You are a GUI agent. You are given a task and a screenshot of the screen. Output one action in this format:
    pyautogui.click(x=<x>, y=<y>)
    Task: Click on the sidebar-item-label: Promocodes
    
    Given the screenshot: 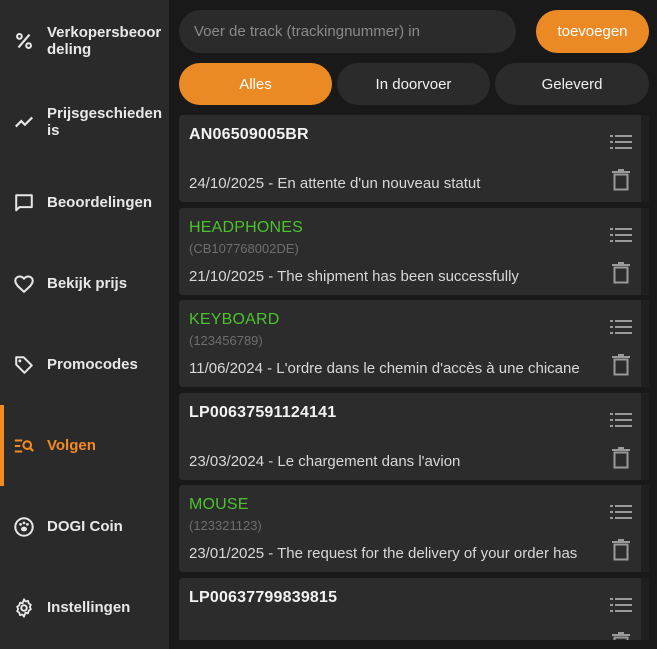 What is the action you would take?
    pyautogui.click(x=92, y=364)
    